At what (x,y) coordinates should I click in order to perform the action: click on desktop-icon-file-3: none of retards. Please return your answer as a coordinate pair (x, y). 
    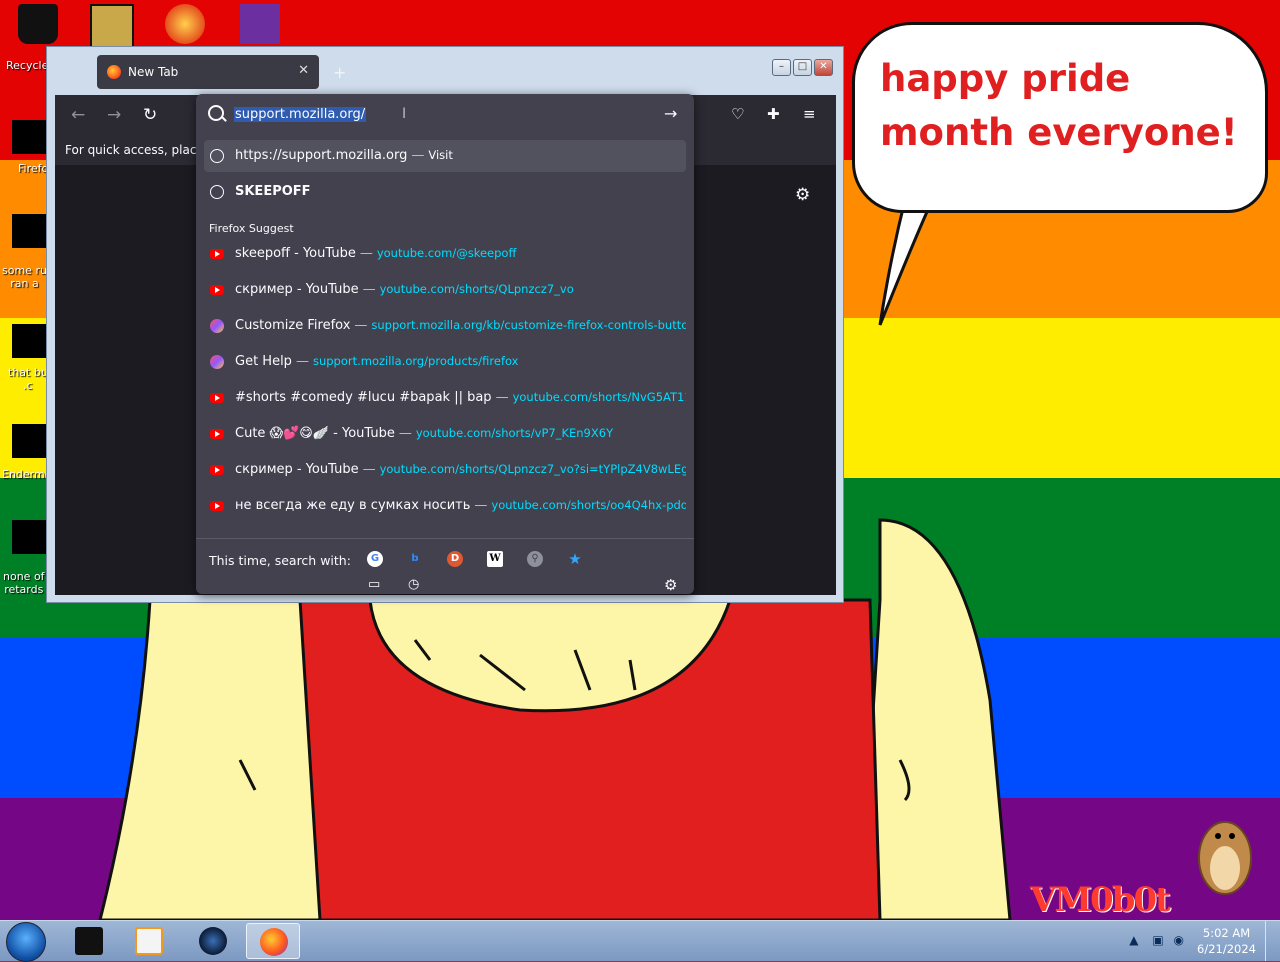
    Looking at the image, I should click on (24, 558).